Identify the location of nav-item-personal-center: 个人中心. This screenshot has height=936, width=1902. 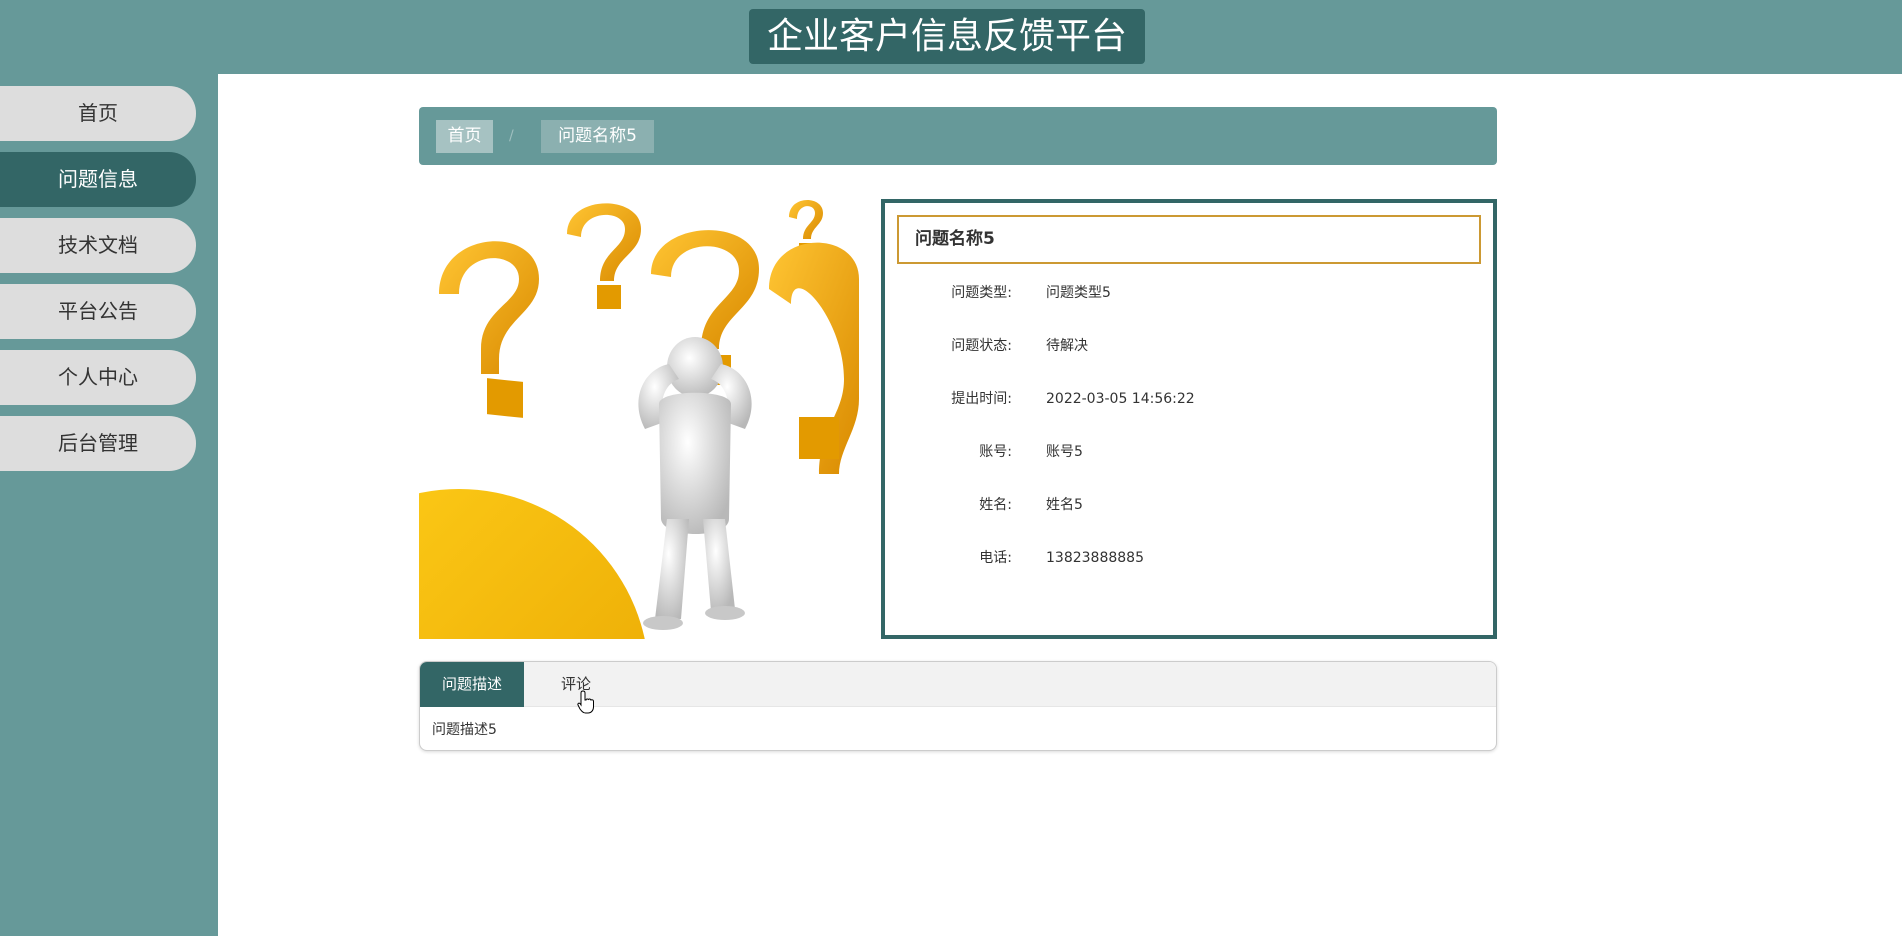
(98, 377).